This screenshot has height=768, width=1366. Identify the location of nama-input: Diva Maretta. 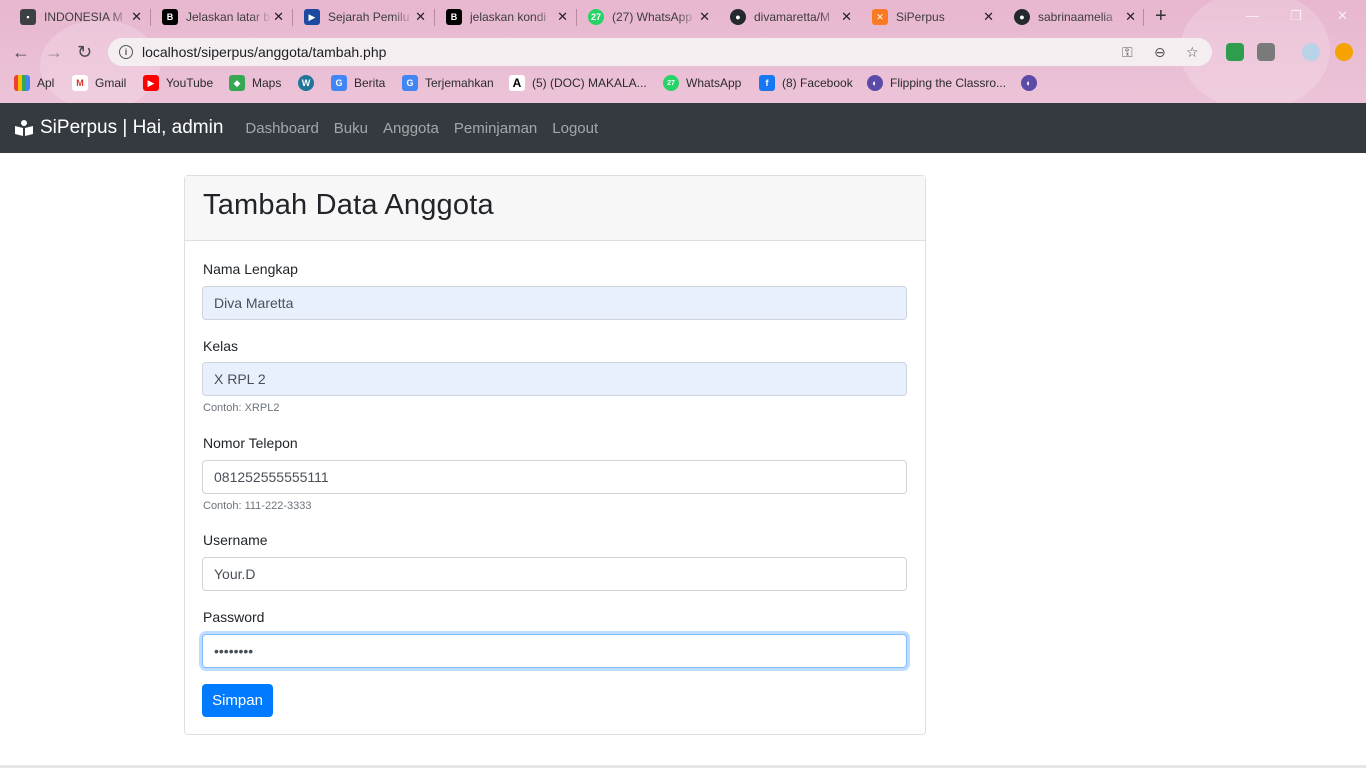
(554, 303).